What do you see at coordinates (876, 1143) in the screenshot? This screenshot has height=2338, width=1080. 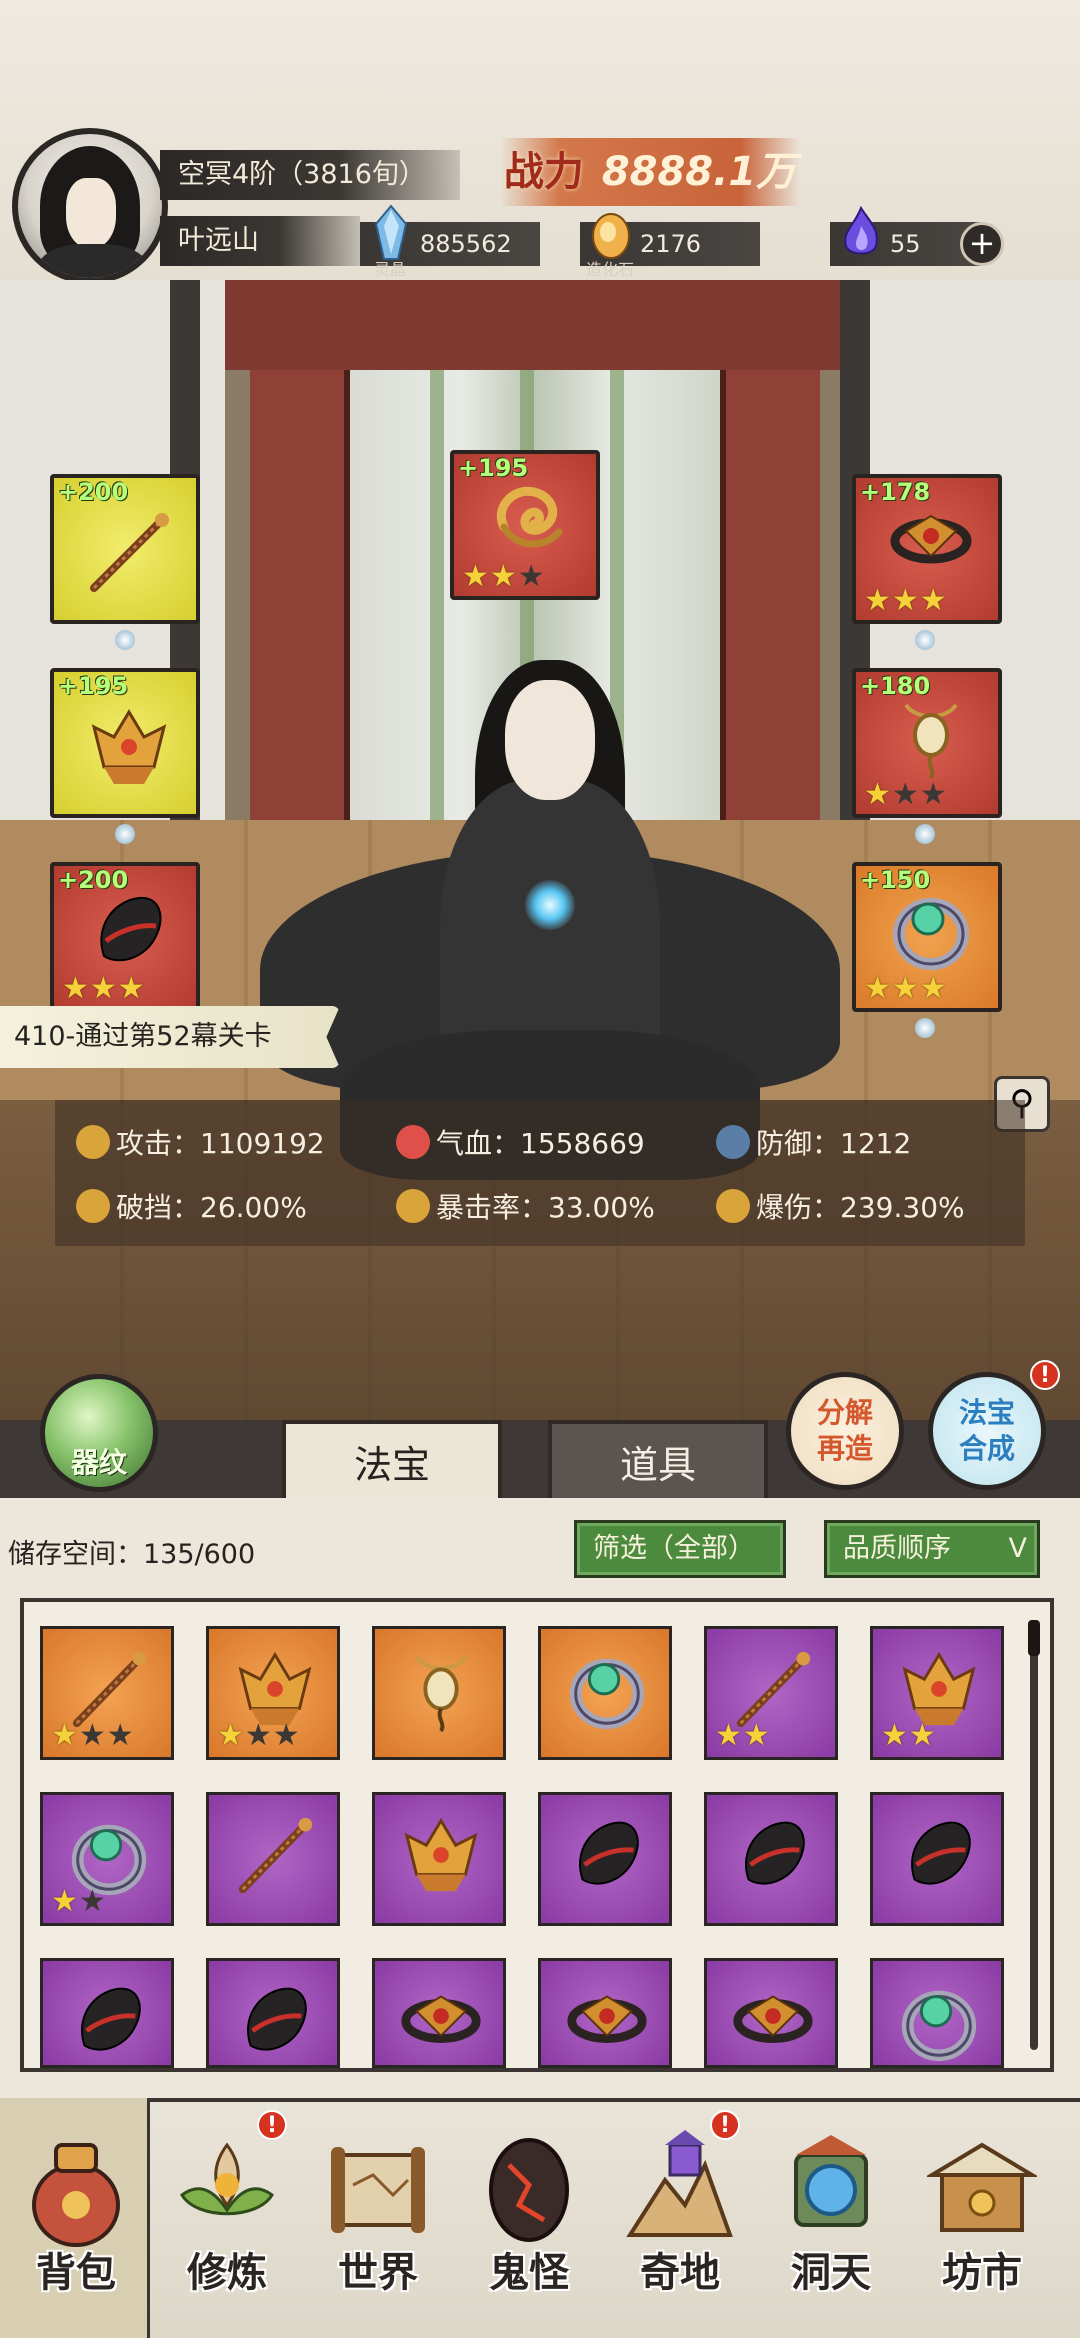 I see `stat-value: 1212` at bounding box center [876, 1143].